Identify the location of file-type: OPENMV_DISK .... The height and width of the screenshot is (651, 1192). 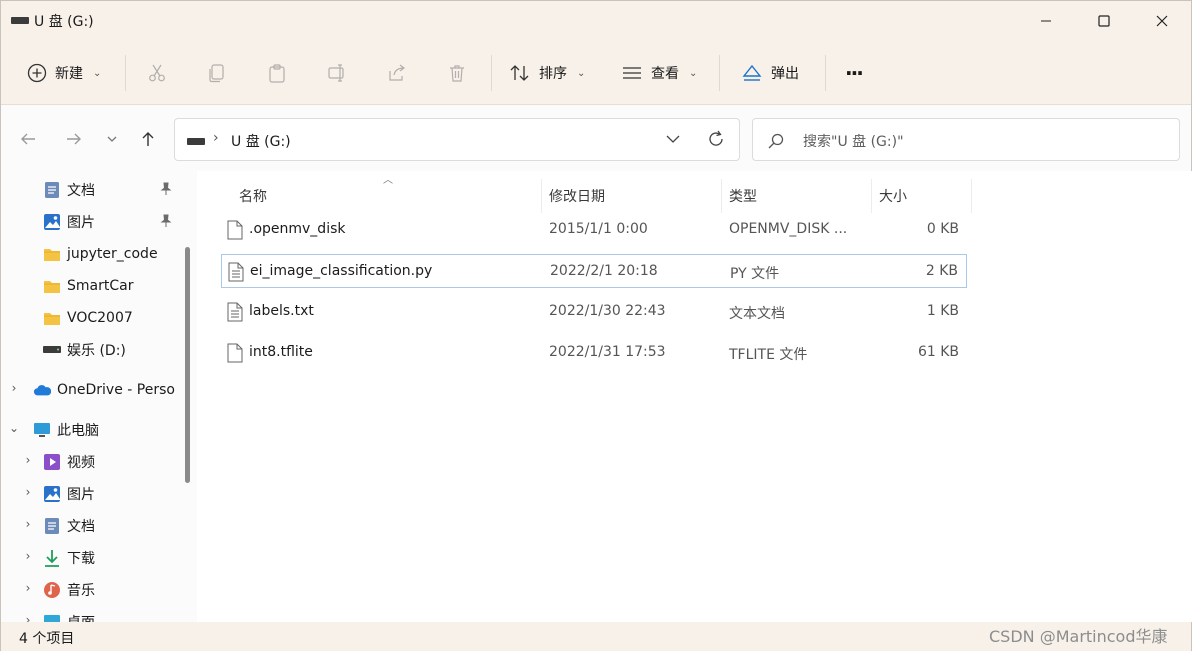
(788, 229).